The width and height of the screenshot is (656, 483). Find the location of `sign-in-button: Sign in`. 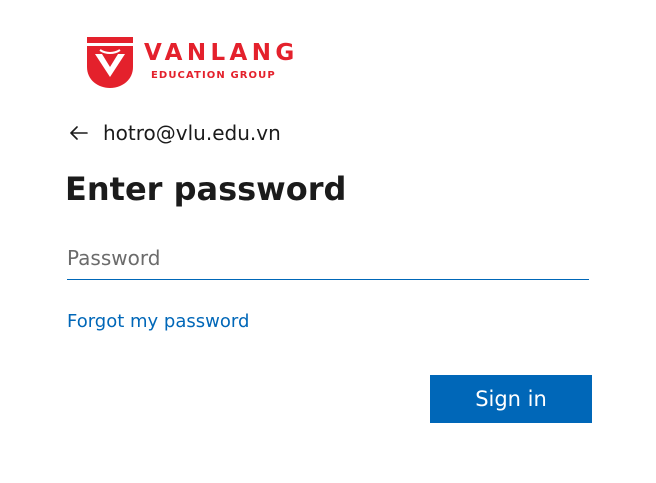

sign-in-button: Sign in is located at coordinates (511, 399).